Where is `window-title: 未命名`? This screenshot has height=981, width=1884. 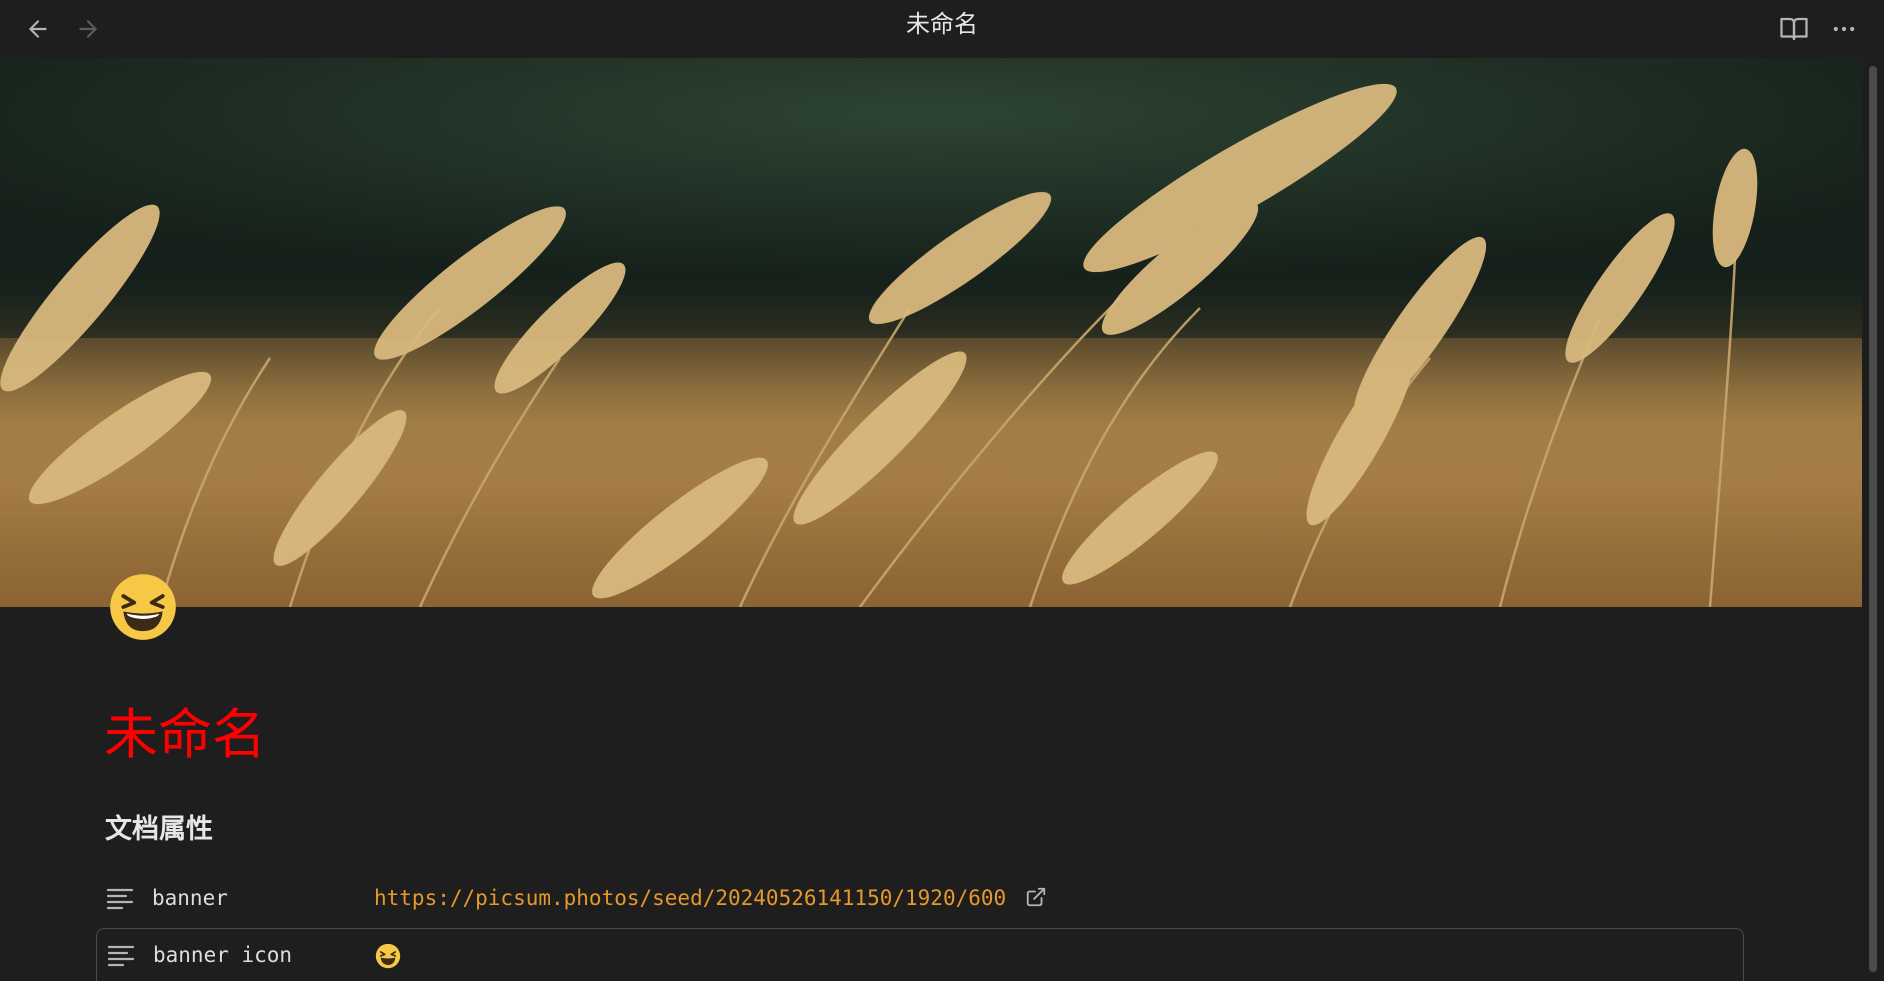
window-title: 未命名 is located at coordinates (942, 24).